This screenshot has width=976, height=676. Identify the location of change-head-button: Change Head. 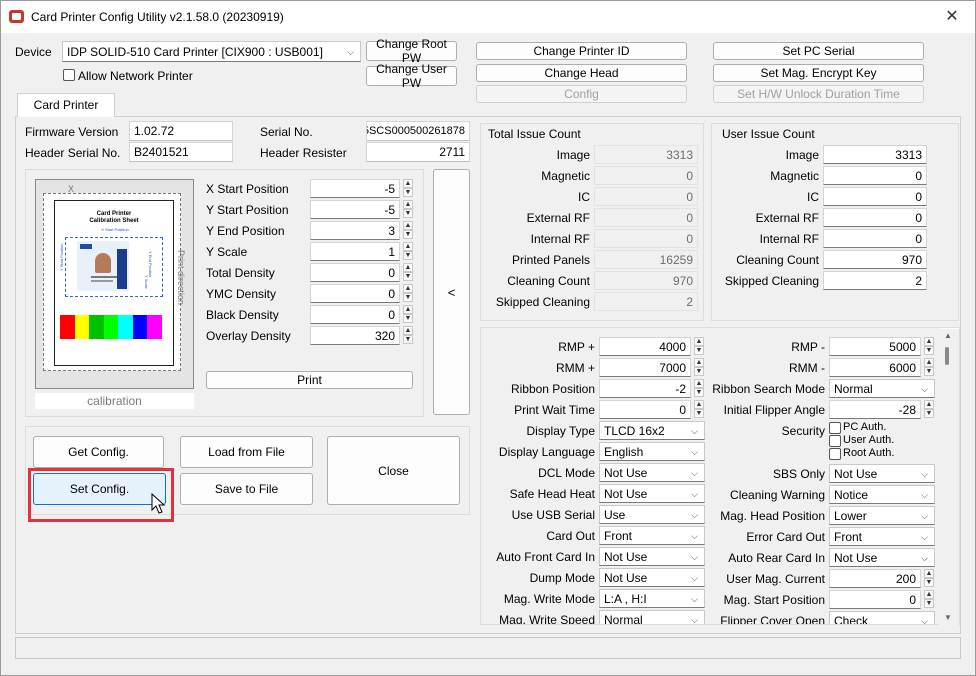
(581, 73).